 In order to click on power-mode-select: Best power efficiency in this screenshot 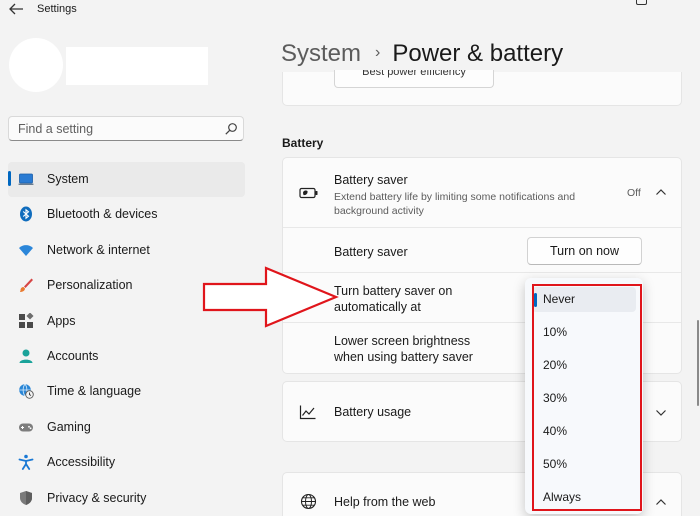, I will do `click(414, 79)`.